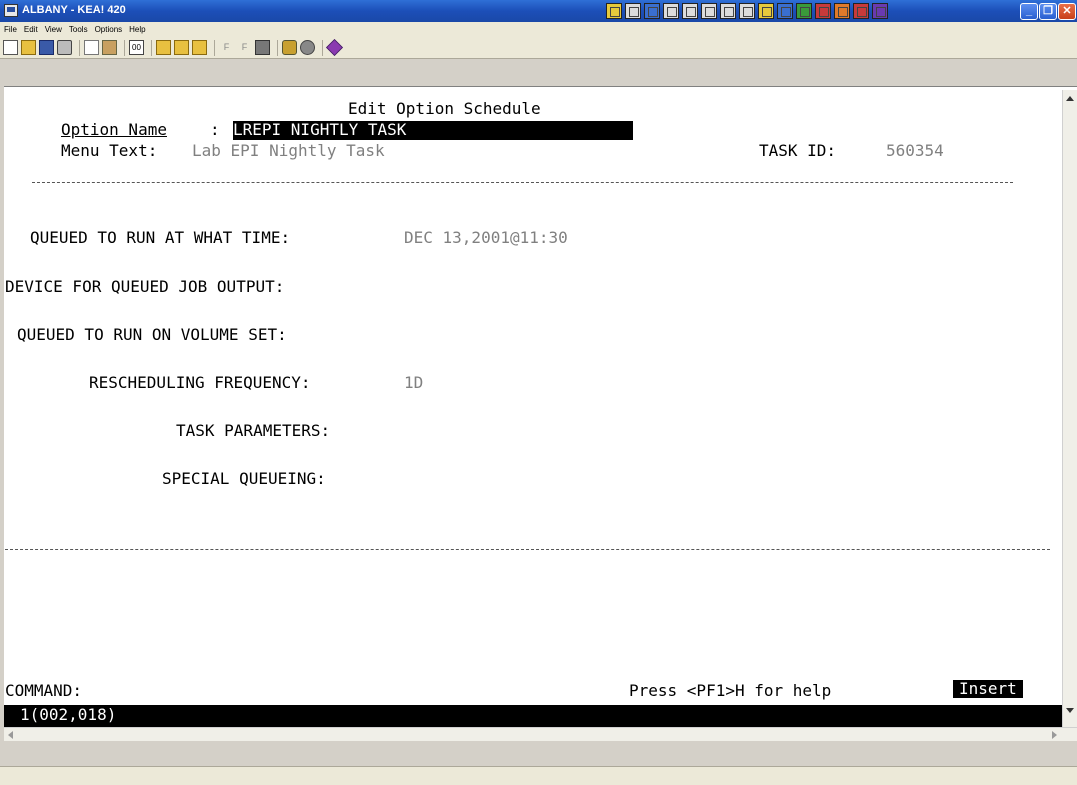  I want to click on tray-people-icon, so click(747, 11).